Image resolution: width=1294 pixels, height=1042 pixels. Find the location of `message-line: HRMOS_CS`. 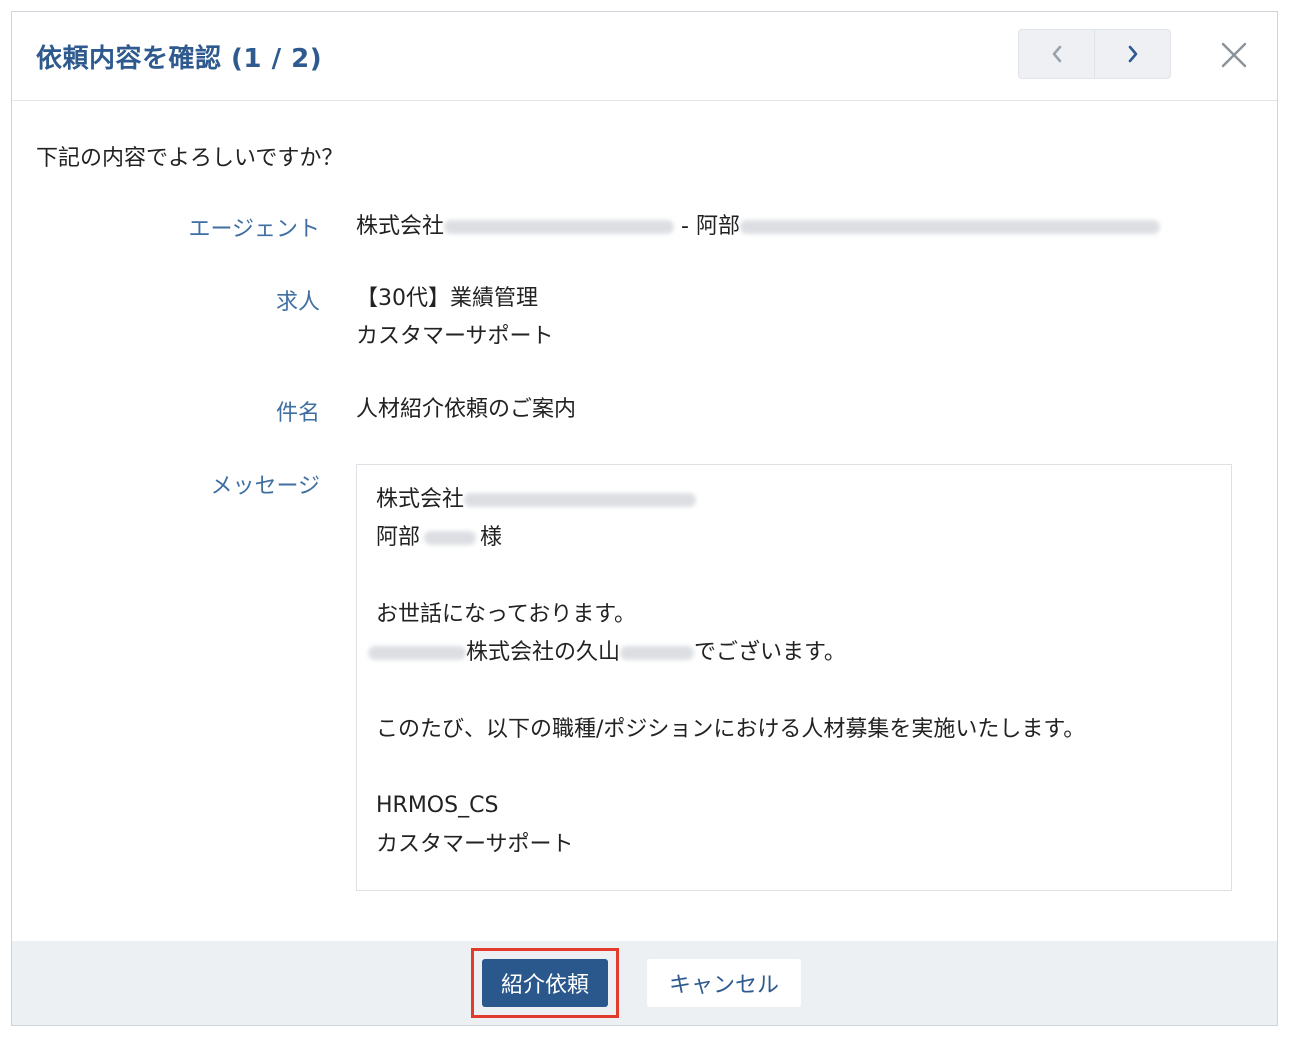

message-line: HRMOS_CS is located at coordinates (437, 806).